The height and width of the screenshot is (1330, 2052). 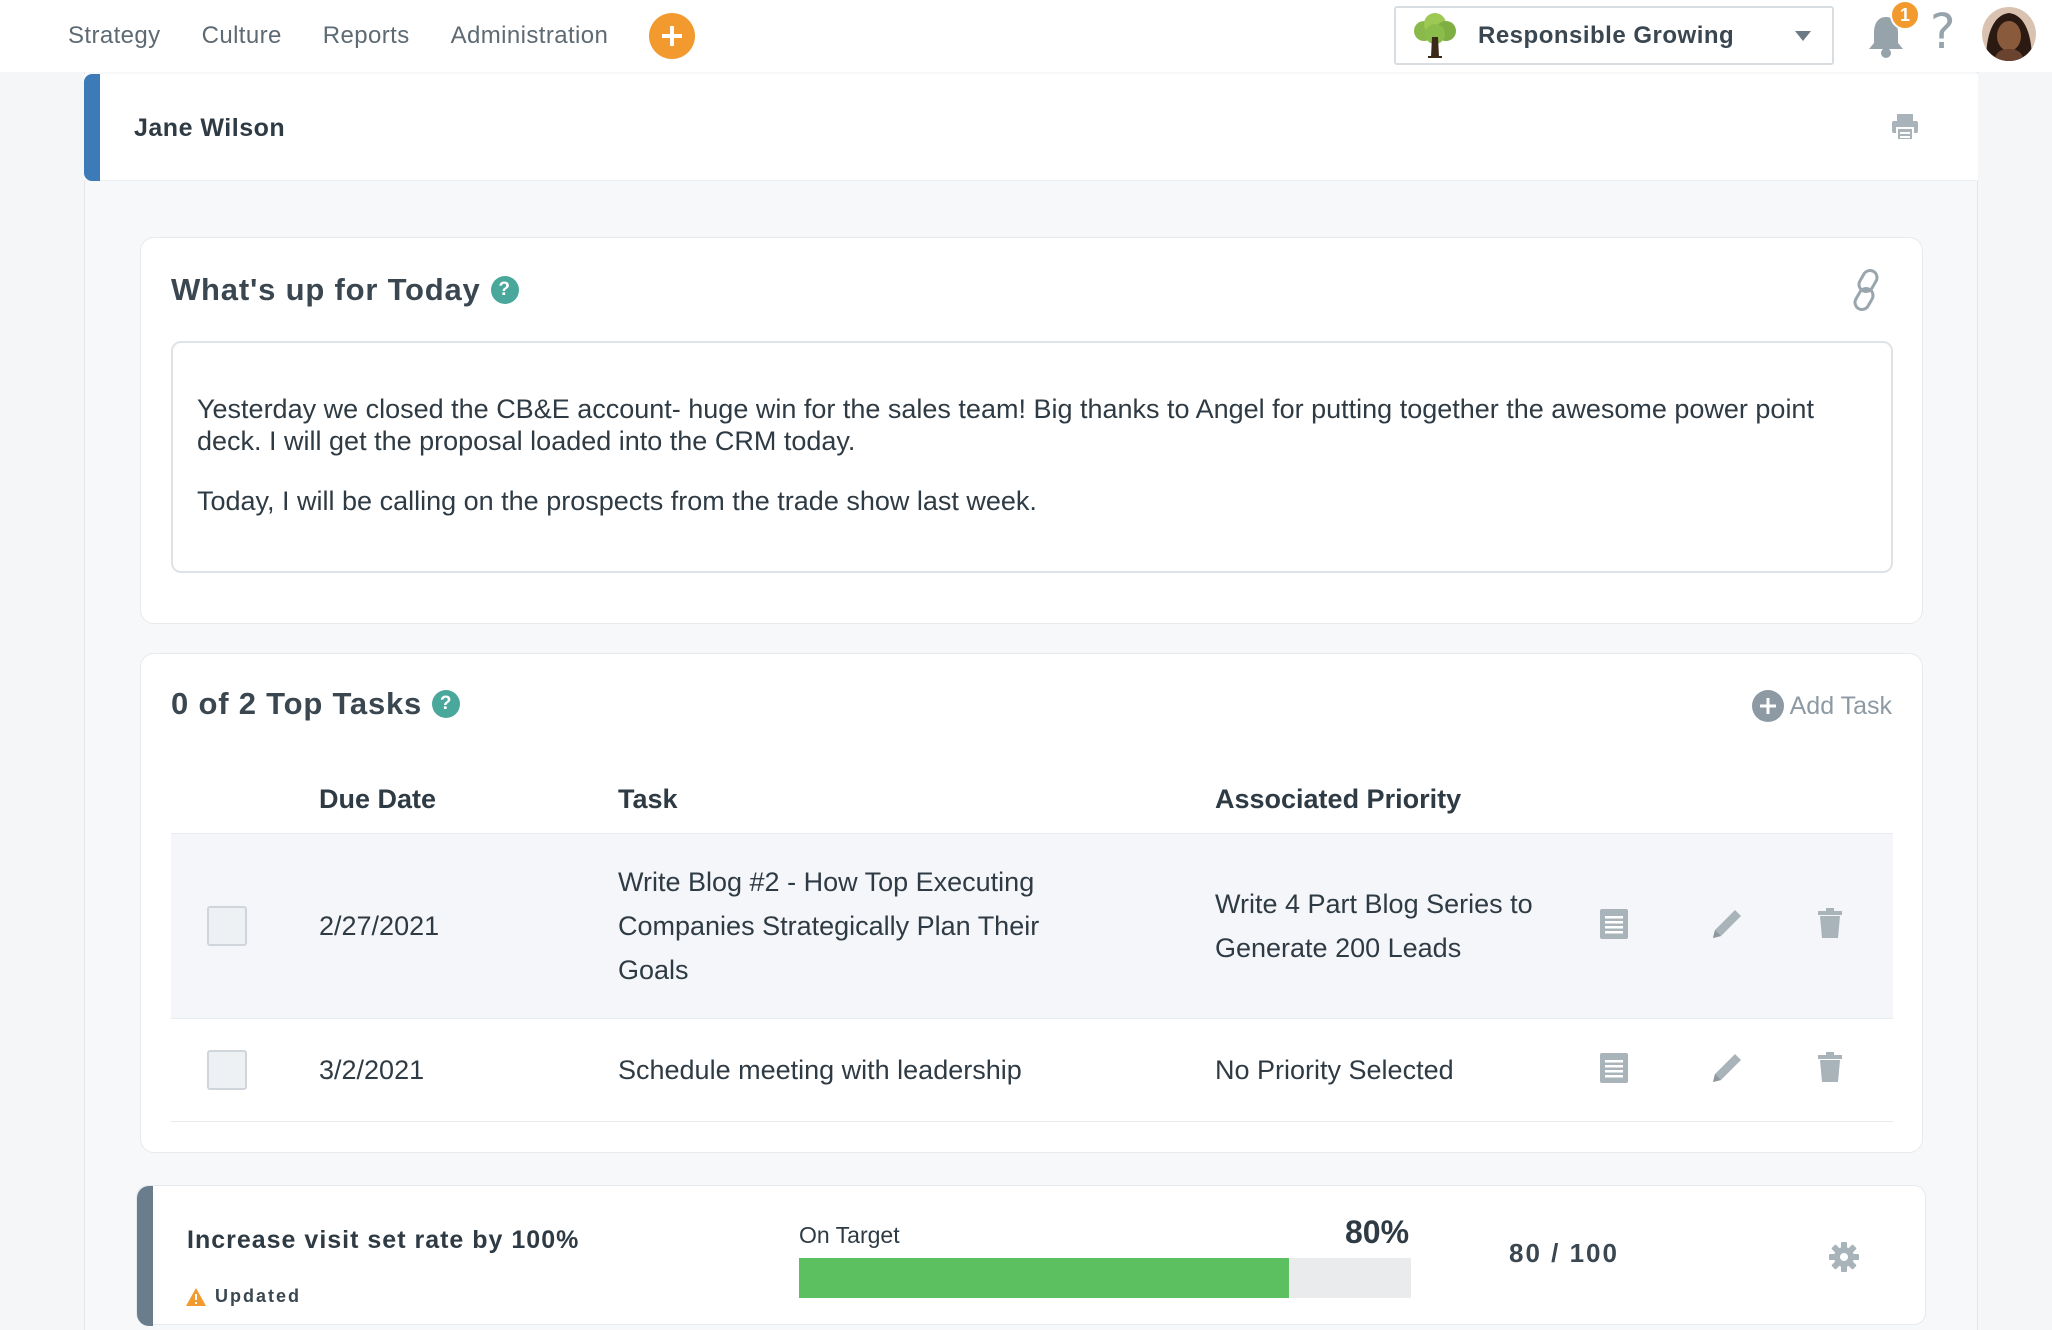 What do you see at coordinates (92, 127) in the screenshot?
I see `header-accent-bar` at bounding box center [92, 127].